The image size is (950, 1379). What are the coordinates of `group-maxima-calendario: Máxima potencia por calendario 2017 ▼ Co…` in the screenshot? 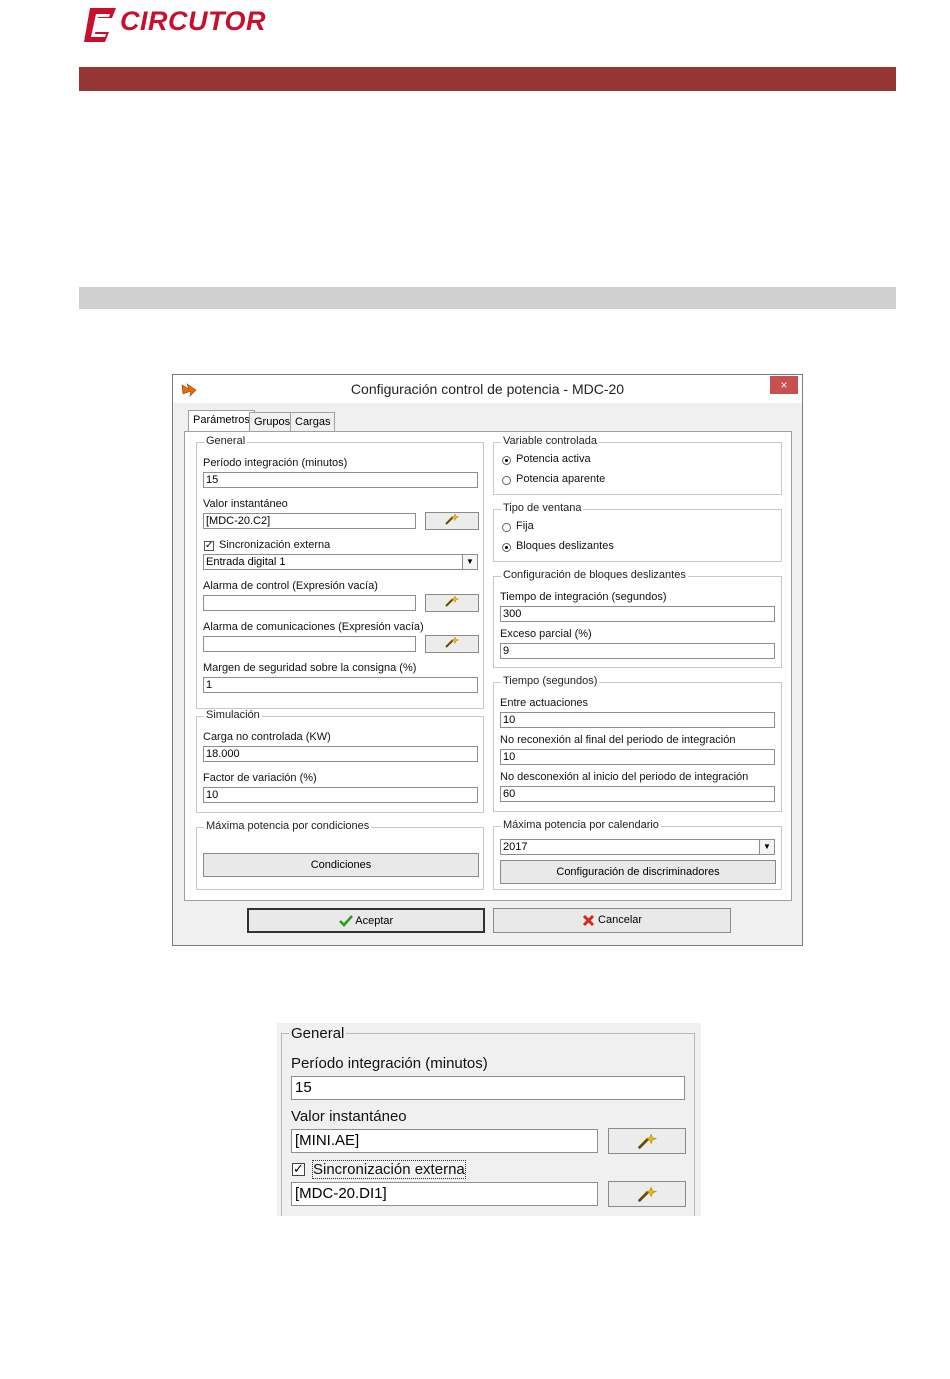 It's located at (637, 854).